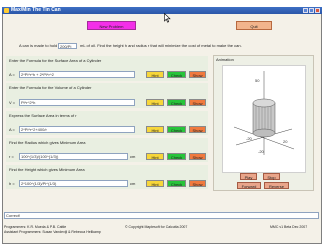 This screenshot has width=324, height=247. I want to click on maximize-icon, so click(311, 10).